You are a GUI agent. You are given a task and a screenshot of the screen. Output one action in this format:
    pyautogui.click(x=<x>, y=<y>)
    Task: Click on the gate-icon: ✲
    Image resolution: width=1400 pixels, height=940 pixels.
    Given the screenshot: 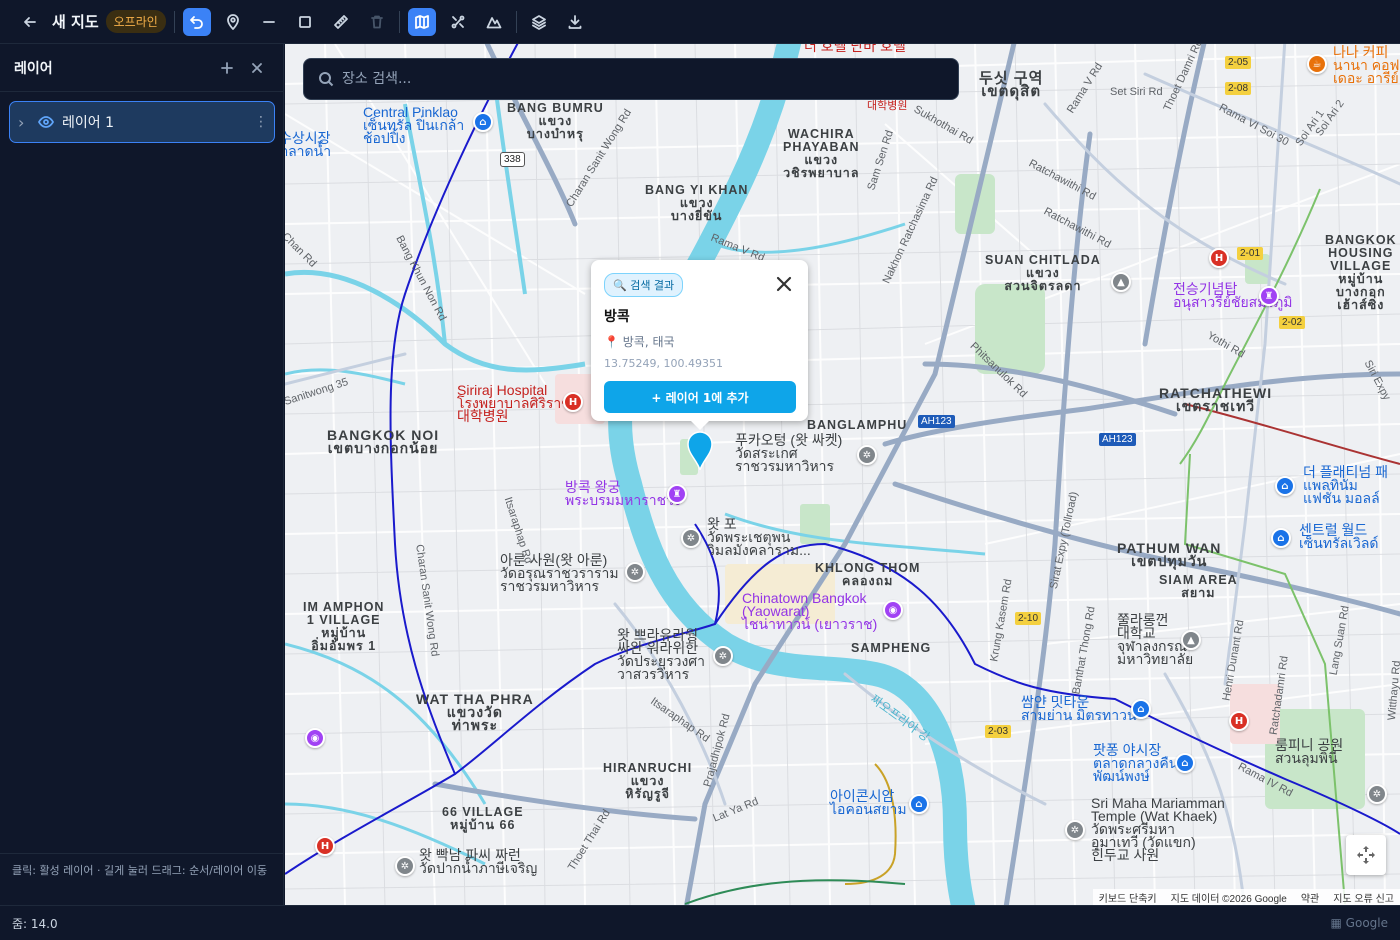 What is the action you would take?
    pyautogui.click(x=1377, y=794)
    